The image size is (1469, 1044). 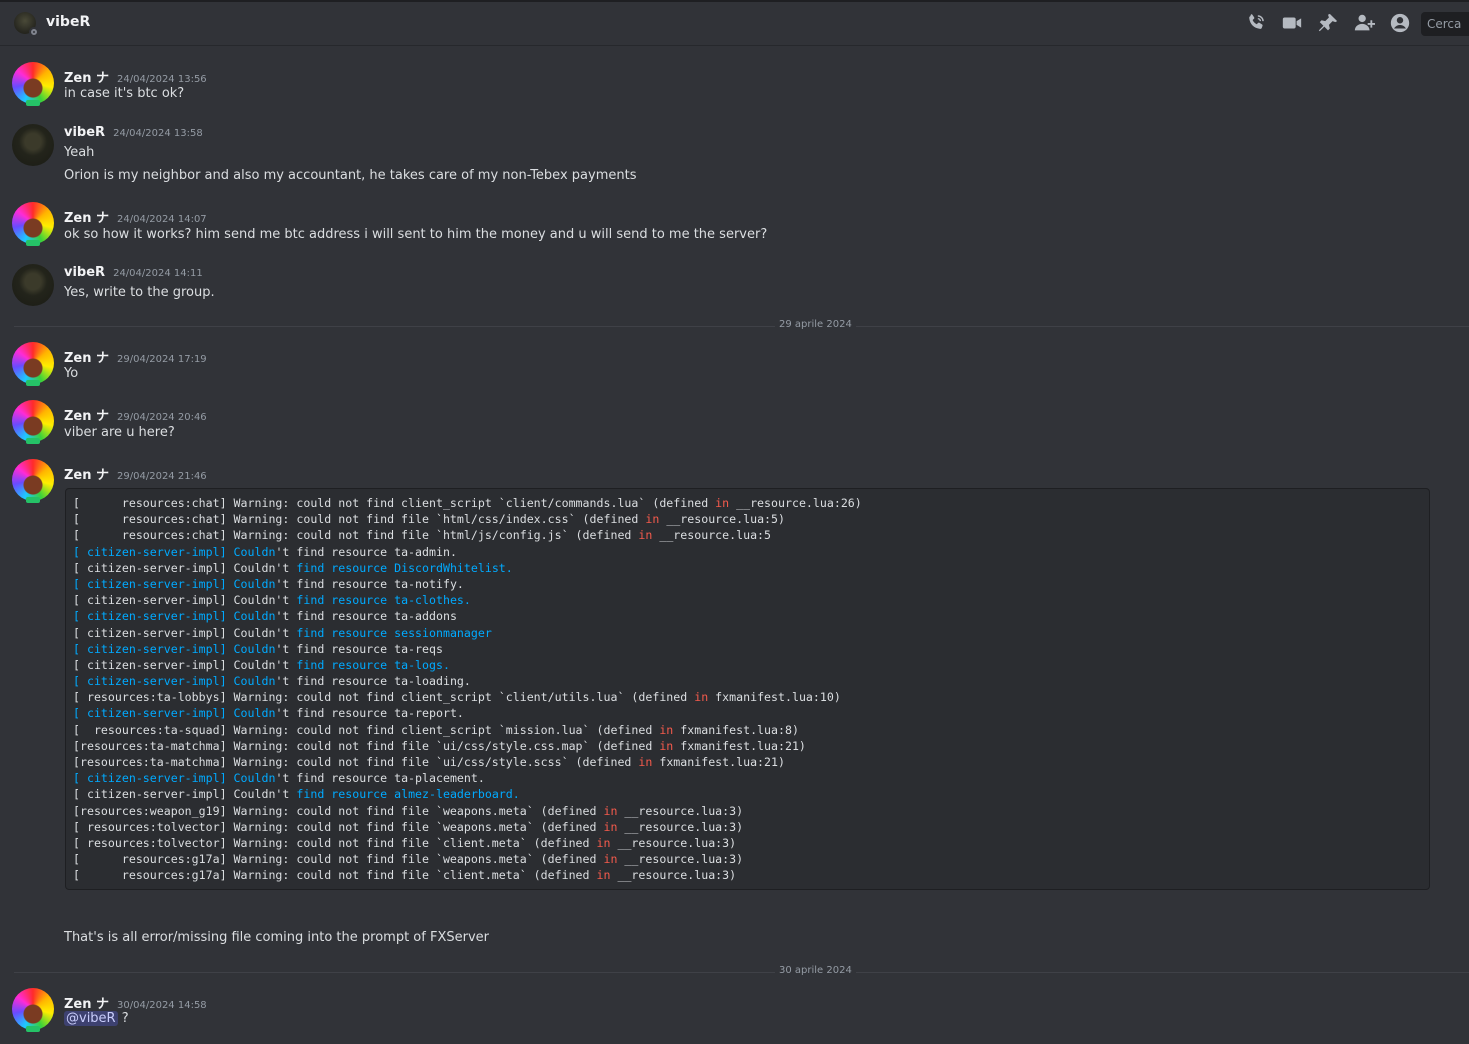 I want to click on video-call-icon, so click(x=1292, y=23).